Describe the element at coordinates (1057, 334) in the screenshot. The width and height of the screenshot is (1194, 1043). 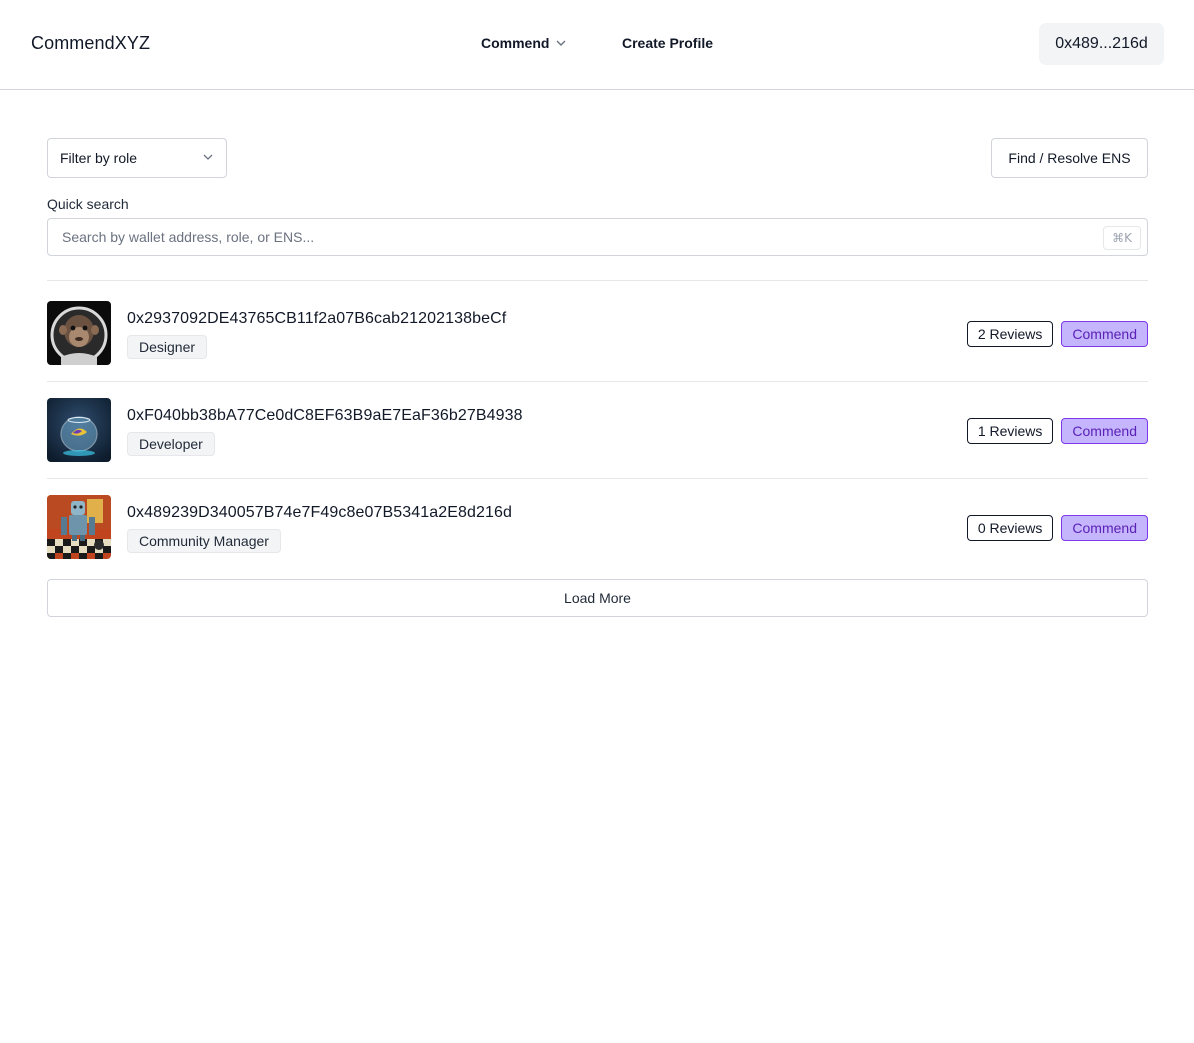
I see `row-actions: 2 Reviews Commend` at that location.